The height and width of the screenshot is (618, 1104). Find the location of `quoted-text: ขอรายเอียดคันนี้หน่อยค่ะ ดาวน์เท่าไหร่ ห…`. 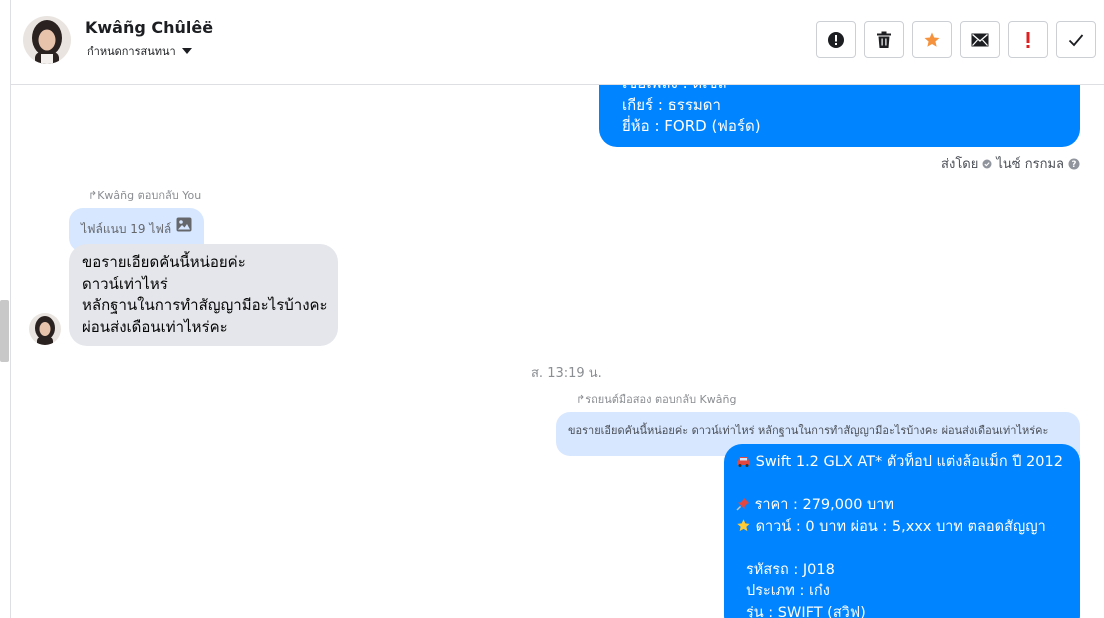

quoted-text: ขอรายเอียดคันนี้หน่อยค่ะ ดาวน์เท่าไหร่ ห… is located at coordinates (808, 430).